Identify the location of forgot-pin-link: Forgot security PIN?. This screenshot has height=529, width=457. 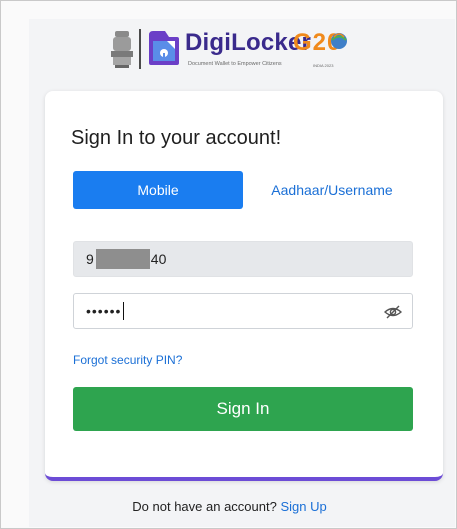
(127, 360).